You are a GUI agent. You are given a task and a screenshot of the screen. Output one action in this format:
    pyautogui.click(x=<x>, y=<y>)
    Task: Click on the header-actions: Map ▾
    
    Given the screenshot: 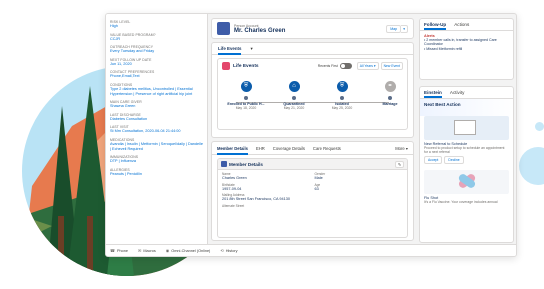 What is the action you would take?
    pyautogui.click(x=397, y=28)
    